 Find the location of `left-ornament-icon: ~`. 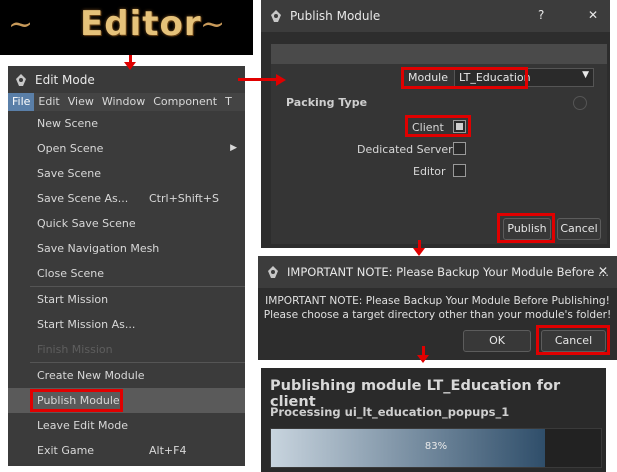

left-ornament-icon: ~ is located at coordinates (21, 24).